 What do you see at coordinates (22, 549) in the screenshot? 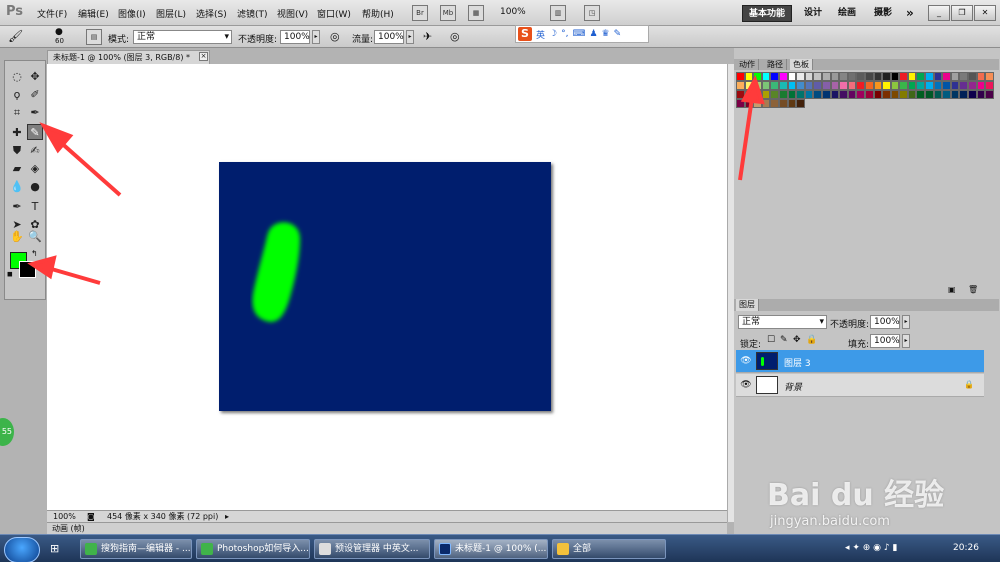
I see `start-button` at bounding box center [22, 549].